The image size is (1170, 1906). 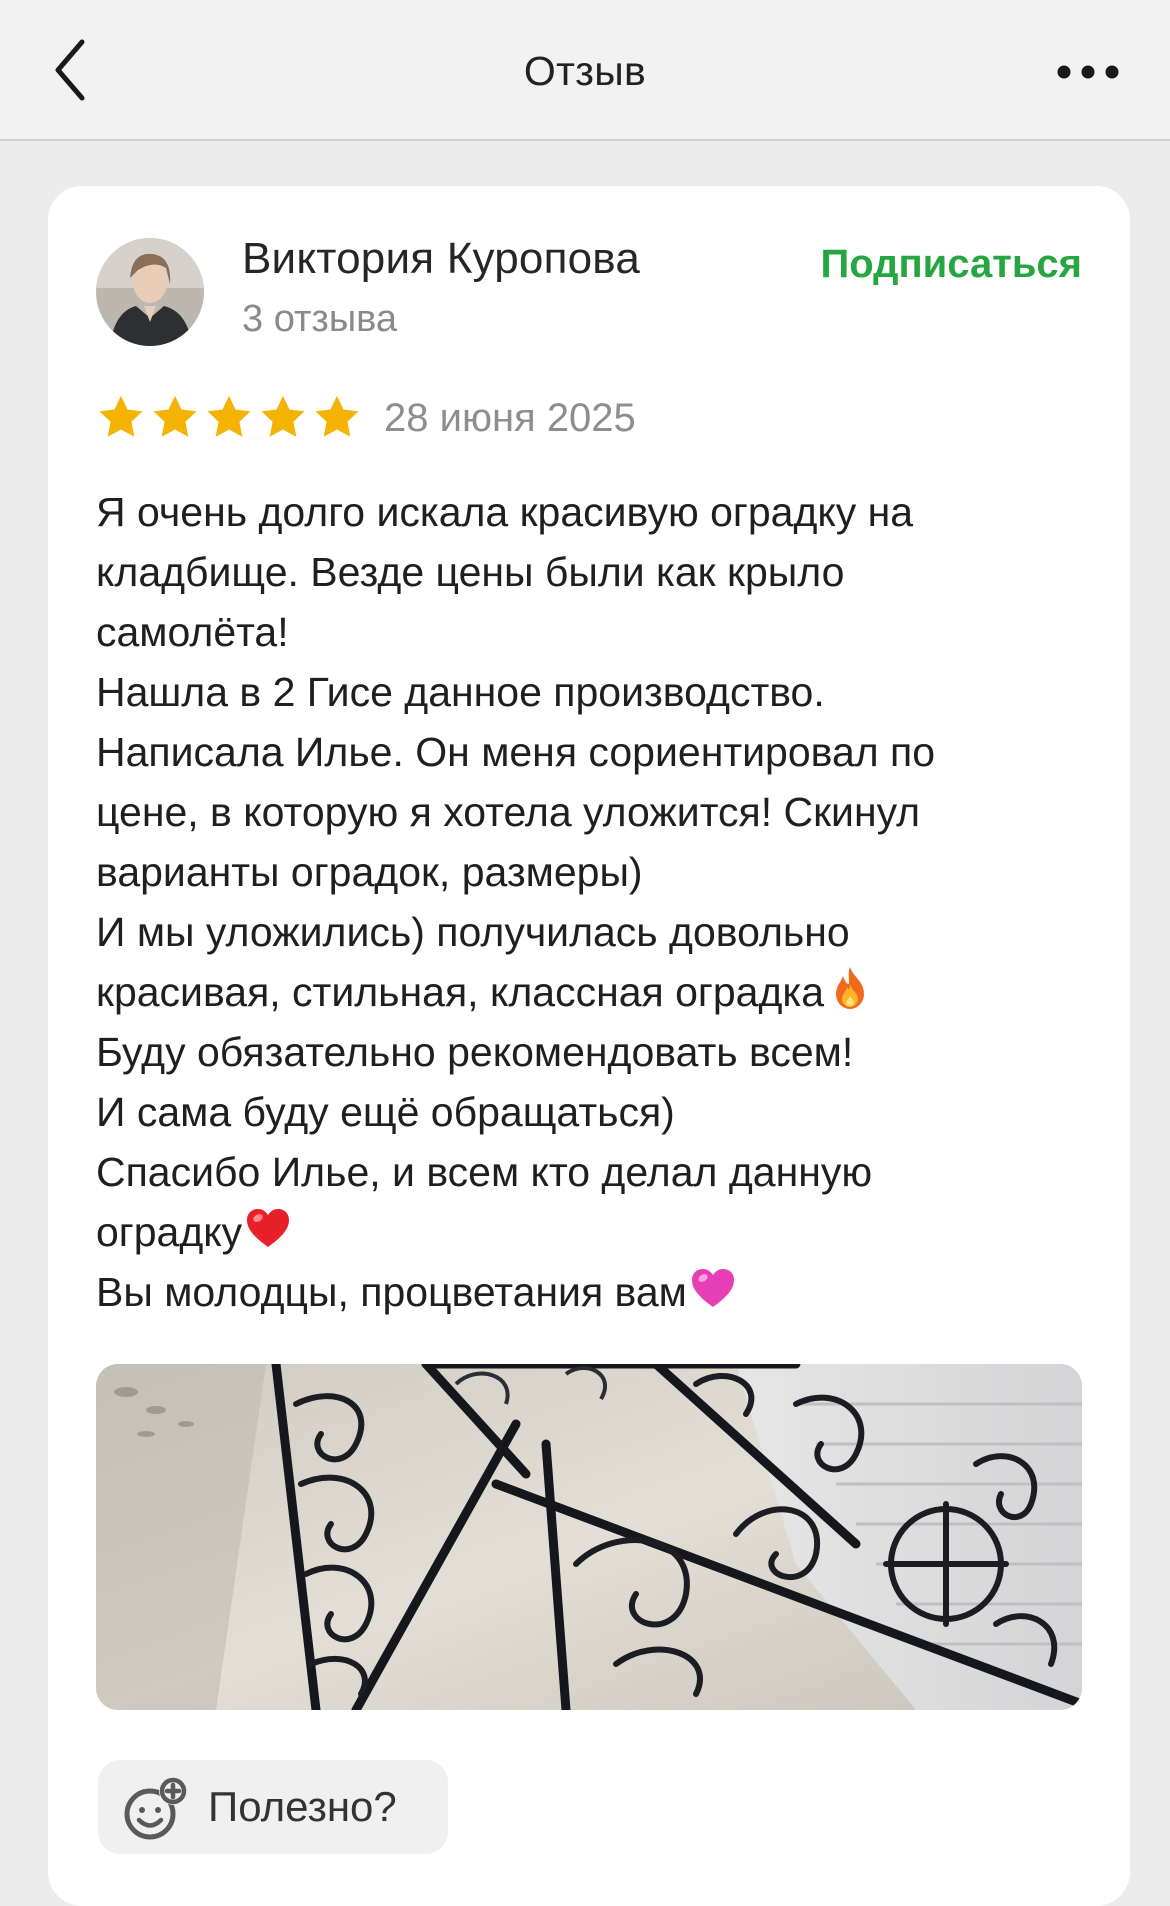 I want to click on review-line: Я очень долго искала красивую оградку на, so click(x=505, y=512).